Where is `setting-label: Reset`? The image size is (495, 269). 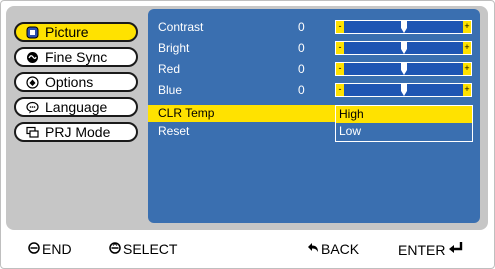 setting-label: Reset is located at coordinates (174, 131).